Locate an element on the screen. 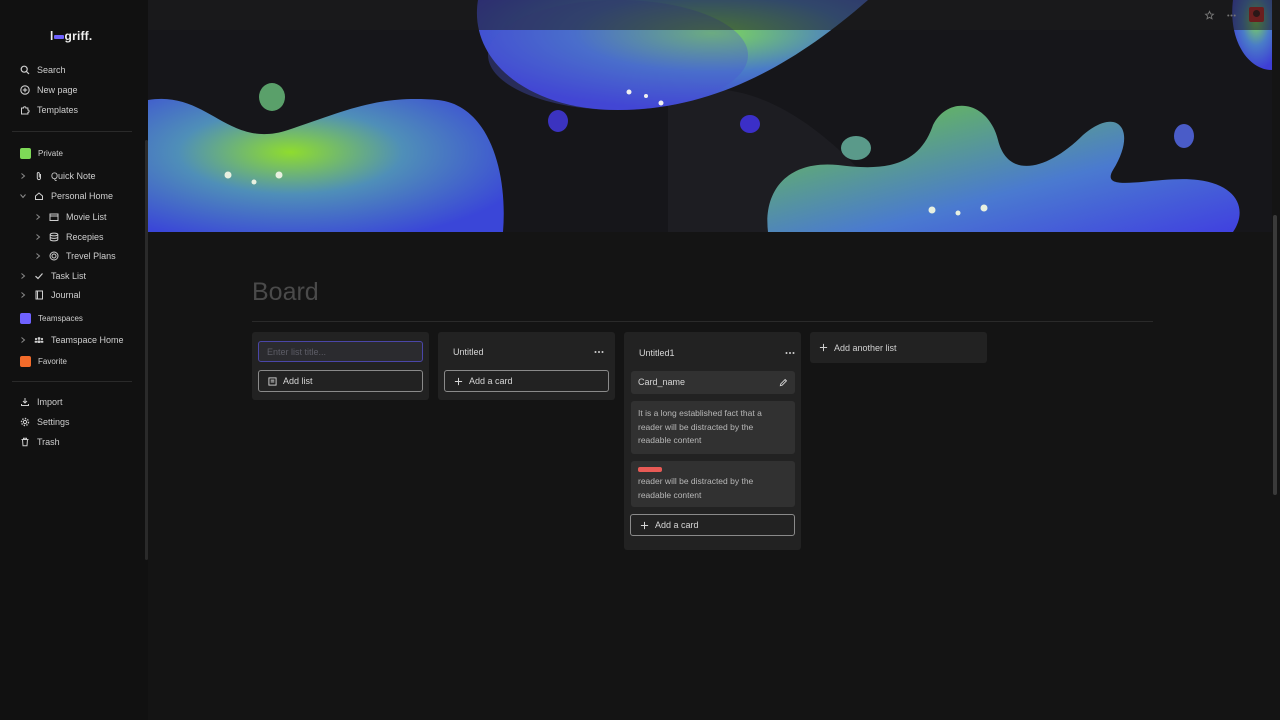 The height and width of the screenshot is (720, 1280). sidebar-item-templates: Templates is located at coordinates (49, 110).